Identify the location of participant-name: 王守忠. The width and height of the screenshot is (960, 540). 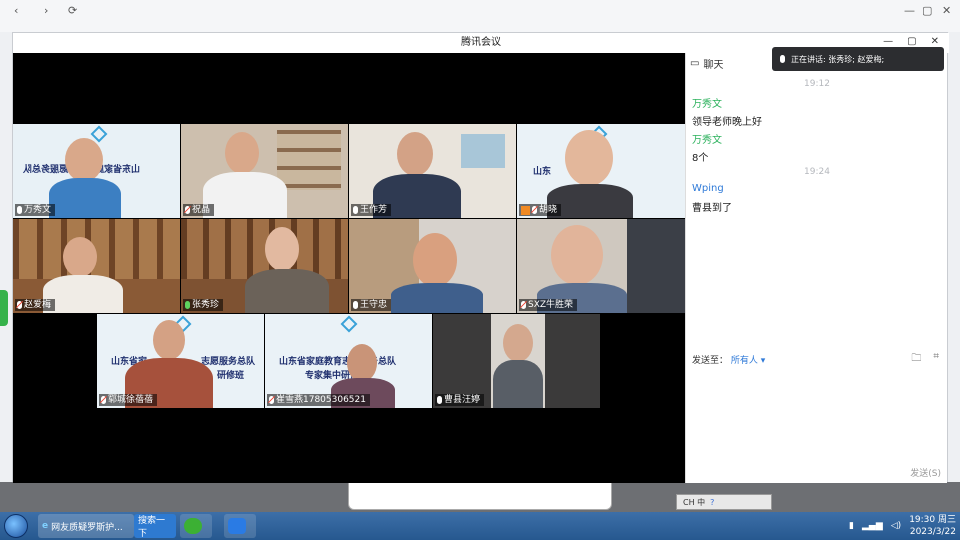
(371, 305).